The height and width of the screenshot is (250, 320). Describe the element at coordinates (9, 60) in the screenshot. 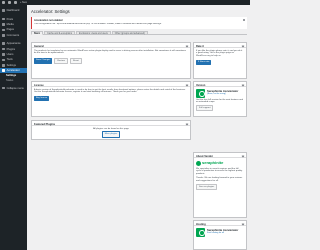

I see `sidebar-item-label: Tools` at that location.